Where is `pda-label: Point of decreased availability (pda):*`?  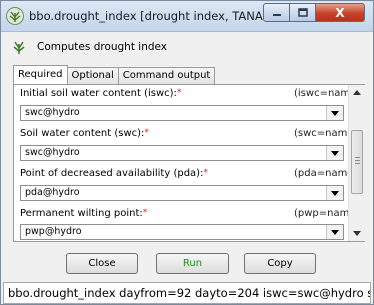
pda-label: Point of decreased availability (pda):* is located at coordinates (114, 173).